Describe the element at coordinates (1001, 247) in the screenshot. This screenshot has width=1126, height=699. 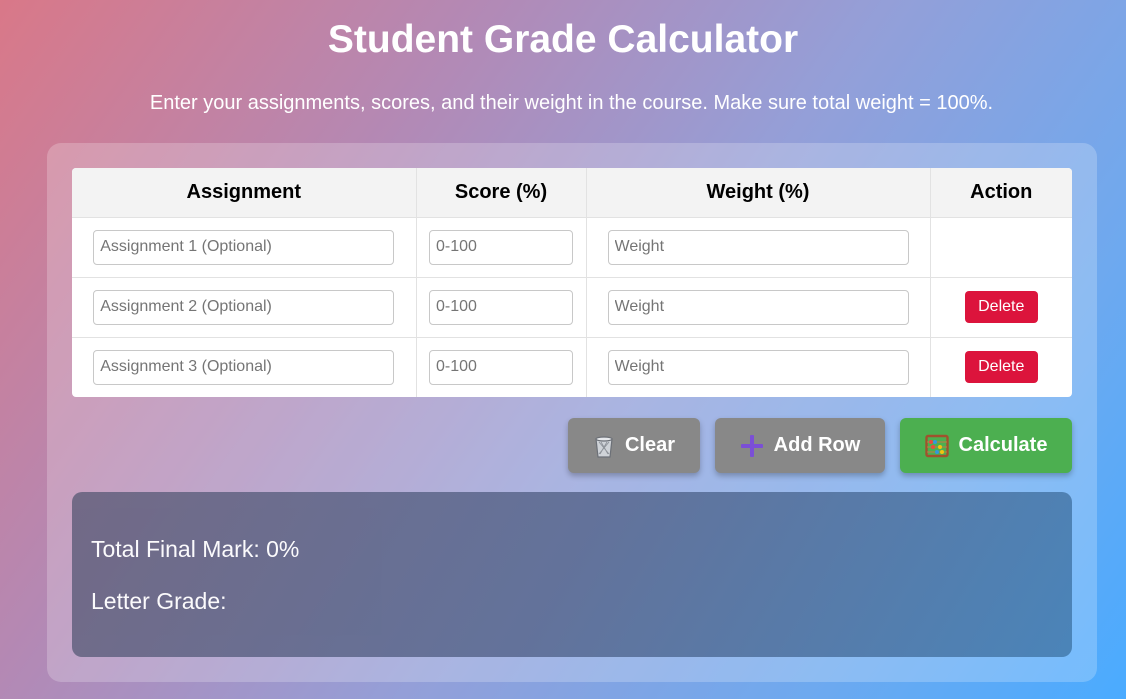
I see `action-cell` at that location.